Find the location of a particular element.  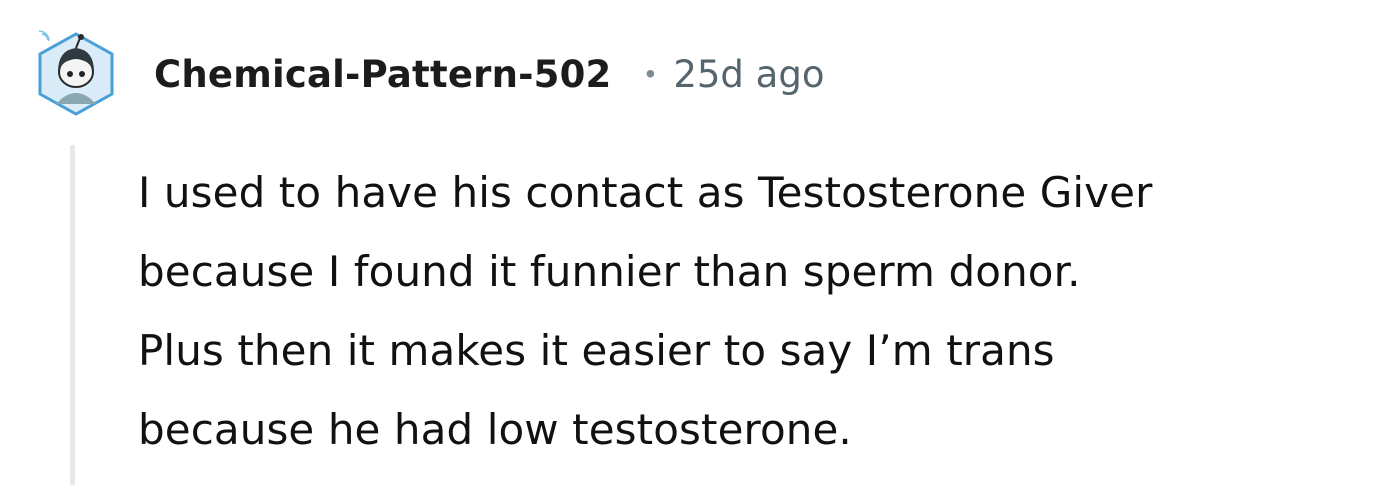

comment-timestamp: 25d ago is located at coordinates (748, 74).